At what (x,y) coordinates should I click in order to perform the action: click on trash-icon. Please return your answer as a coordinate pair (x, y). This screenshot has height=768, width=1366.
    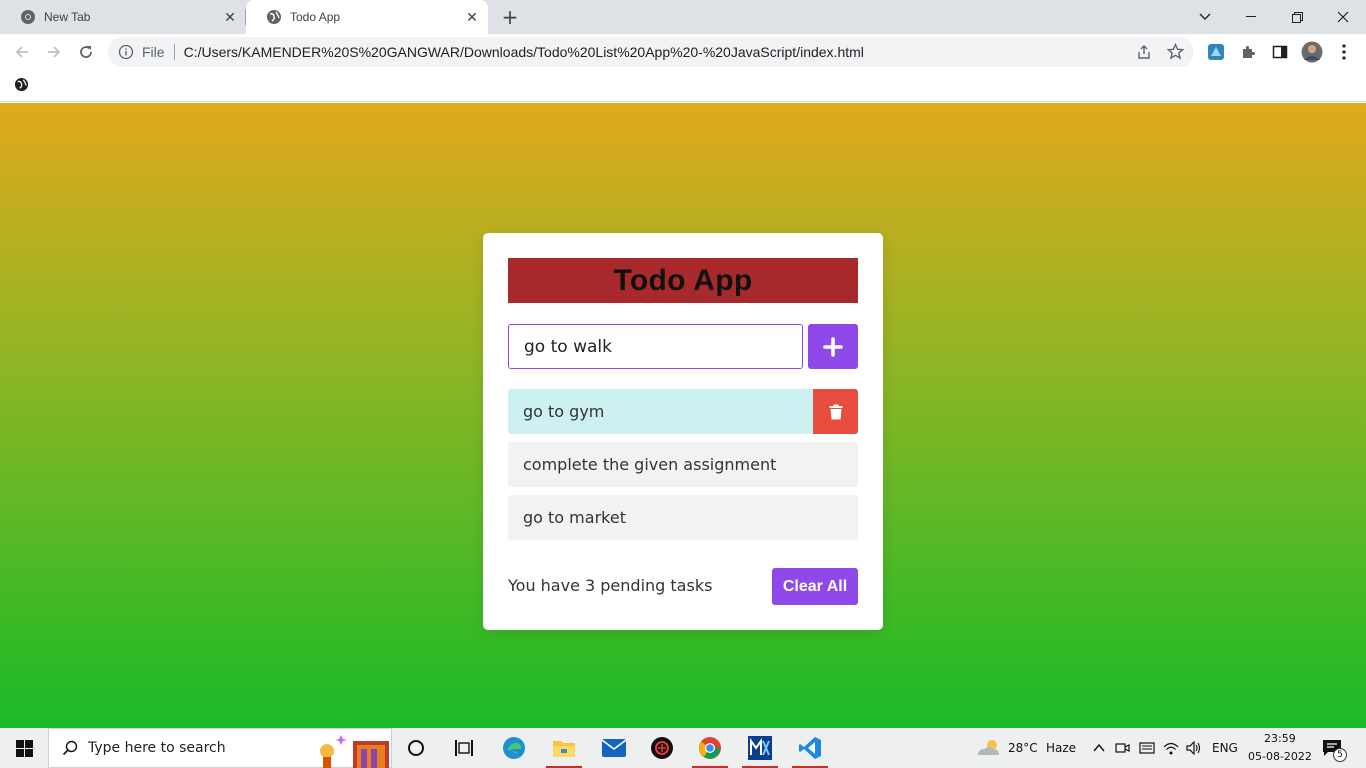
    Looking at the image, I should click on (835, 411).